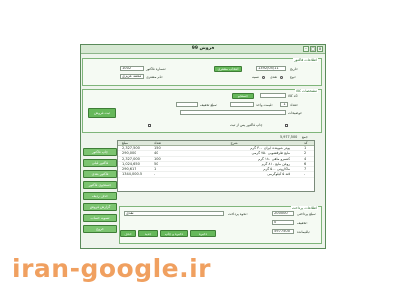  What do you see at coordinates (157, 158) in the screenshot?
I see `cell-qty: 100` at bounding box center [157, 158].